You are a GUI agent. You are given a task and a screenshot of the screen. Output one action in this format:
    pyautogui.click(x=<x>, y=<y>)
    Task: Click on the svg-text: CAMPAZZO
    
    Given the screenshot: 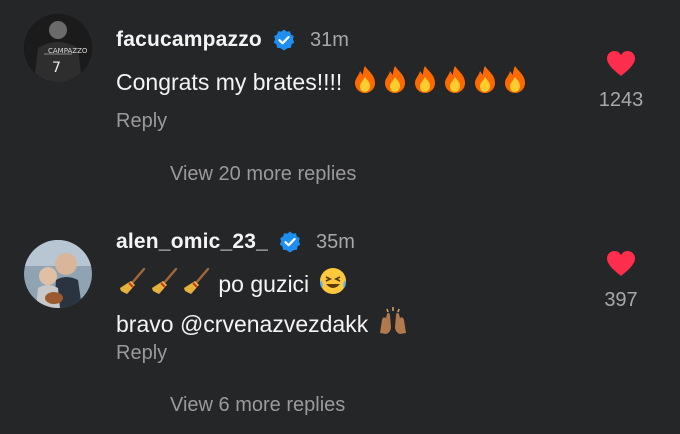 What is the action you would take?
    pyautogui.click(x=68, y=51)
    